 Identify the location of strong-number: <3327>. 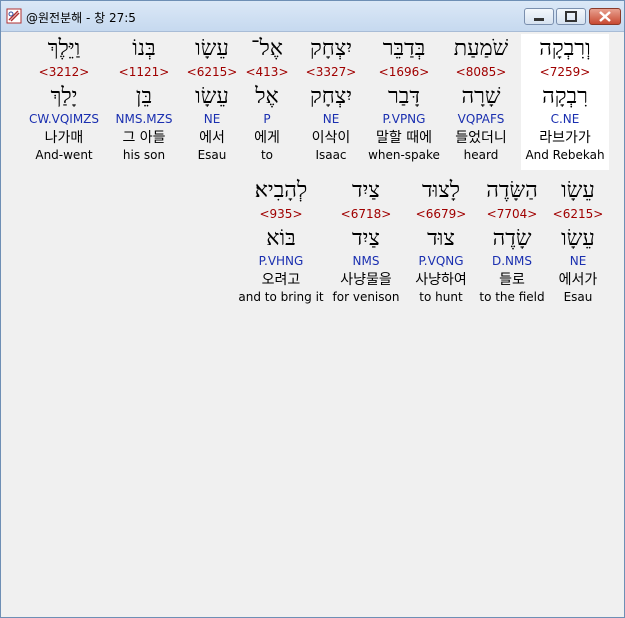
(331, 72).